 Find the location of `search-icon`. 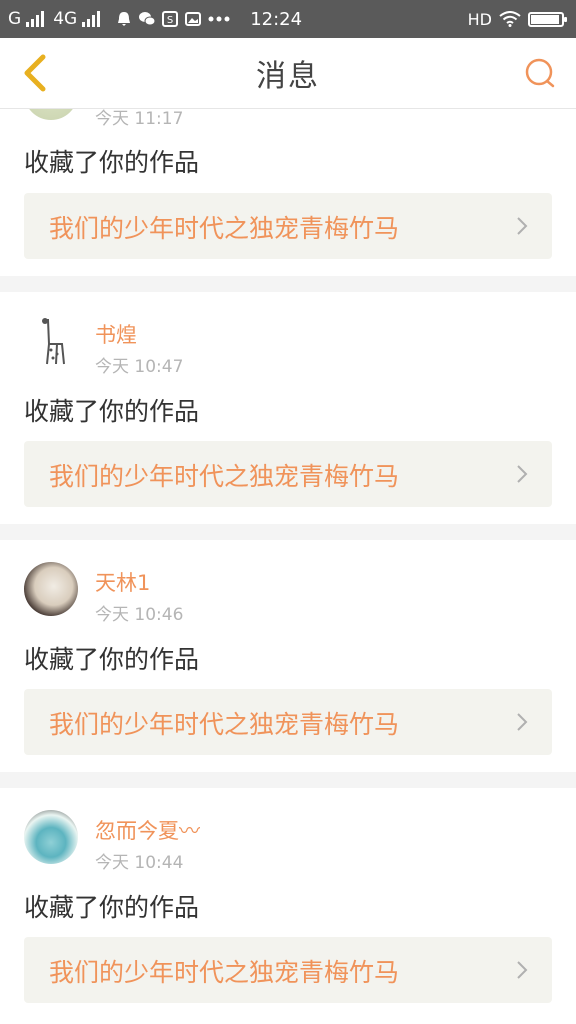

search-icon is located at coordinates (540, 73).